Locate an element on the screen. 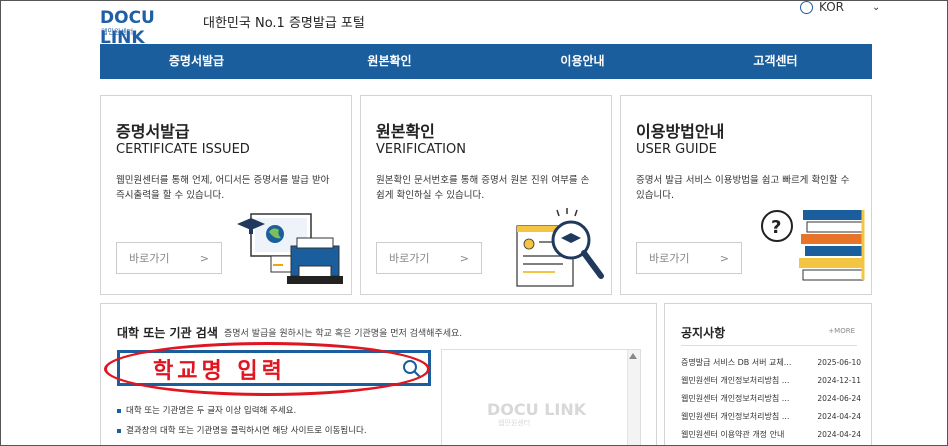 The height and width of the screenshot is (446, 948). instruction-item: 결과창의 대학 또는 기관명을 클릭하시면 해당 사이트로 이동됩니다. is located at coordinates (242, 431).